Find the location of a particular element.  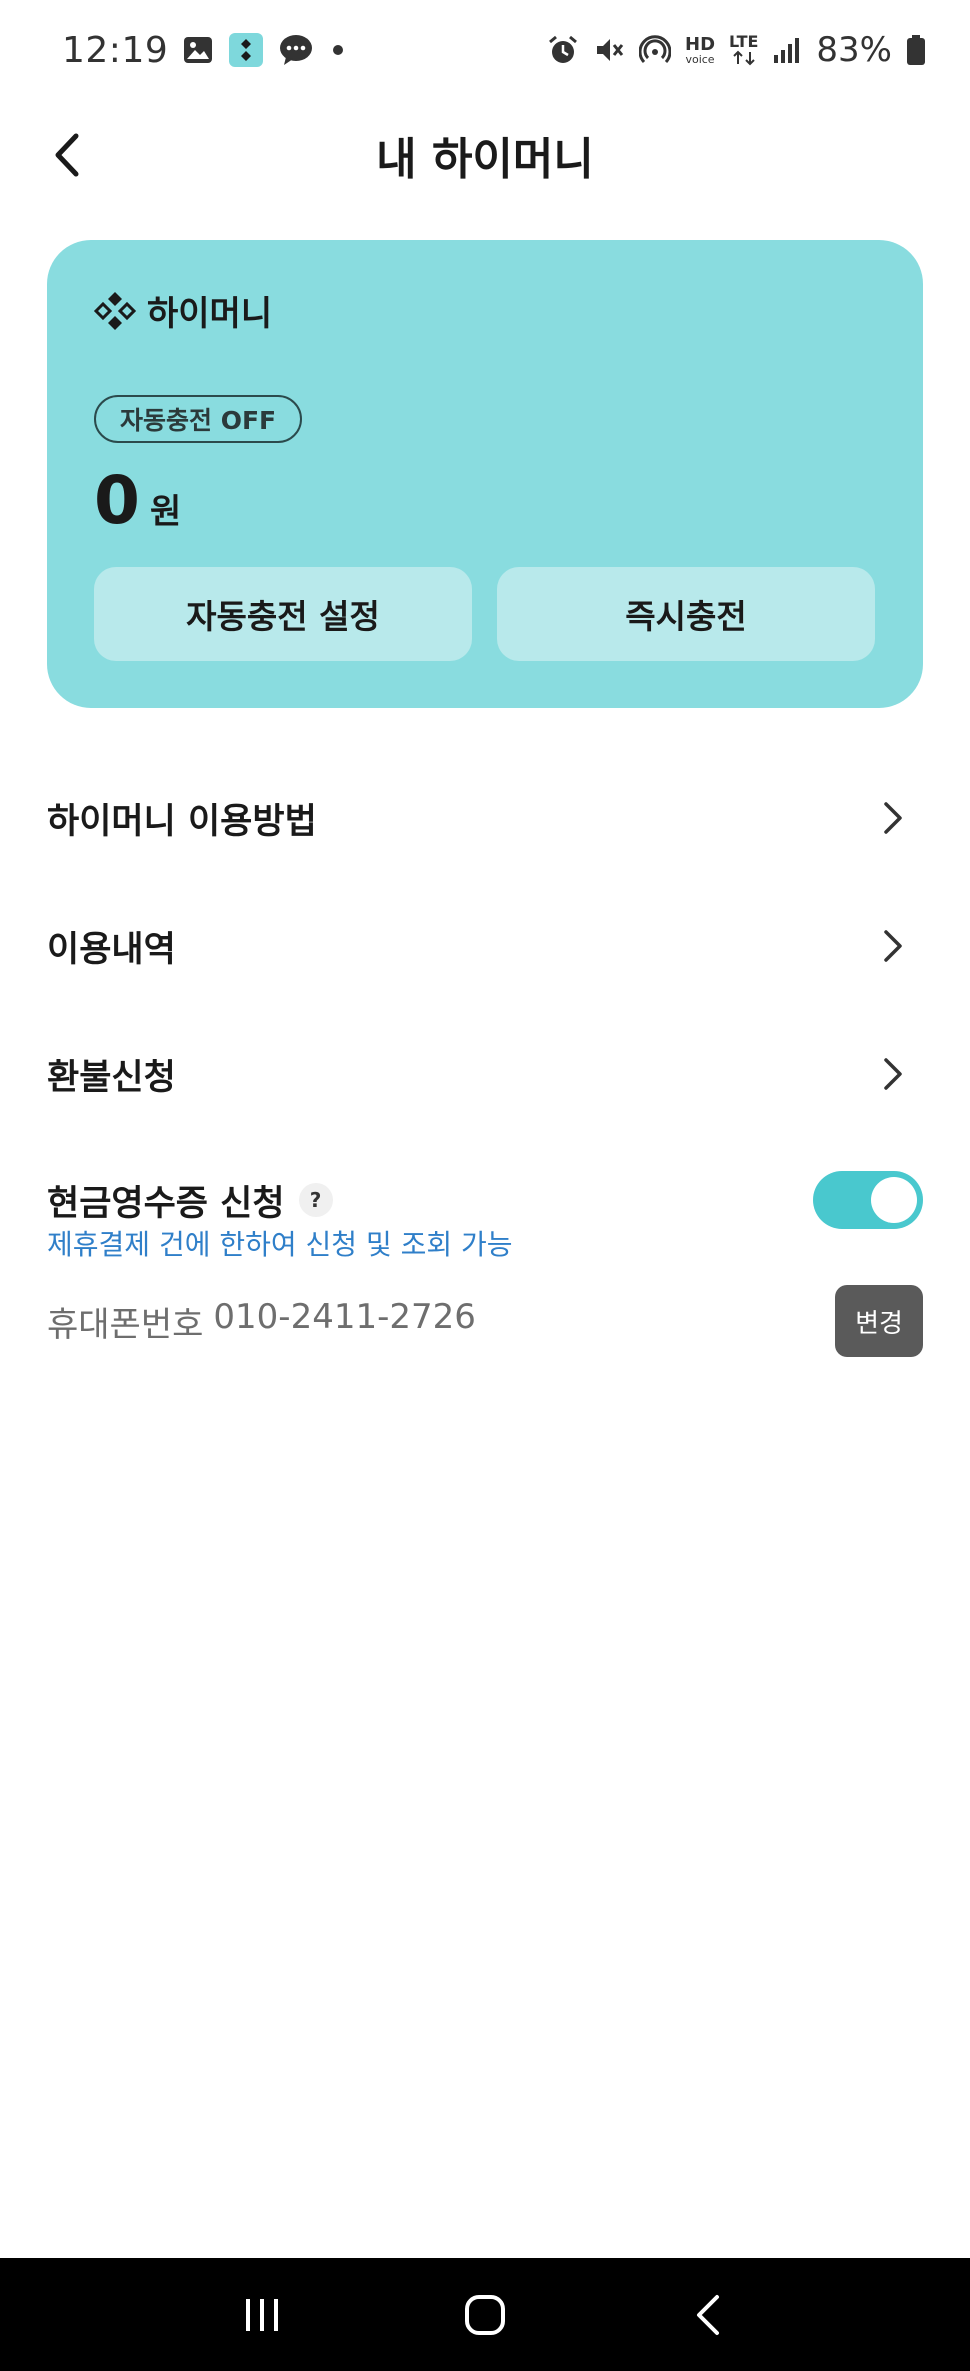

cash-receipt-title: 현금영수증 신청 is located at coordinates (166, 1203).